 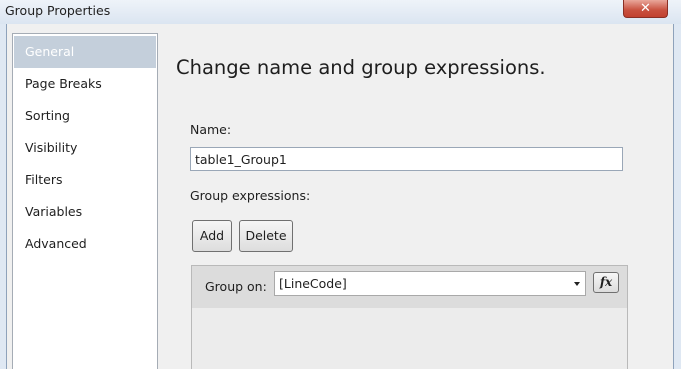 I want to click on sidebar-item-variables: Variables, so click(x=85, y=212).